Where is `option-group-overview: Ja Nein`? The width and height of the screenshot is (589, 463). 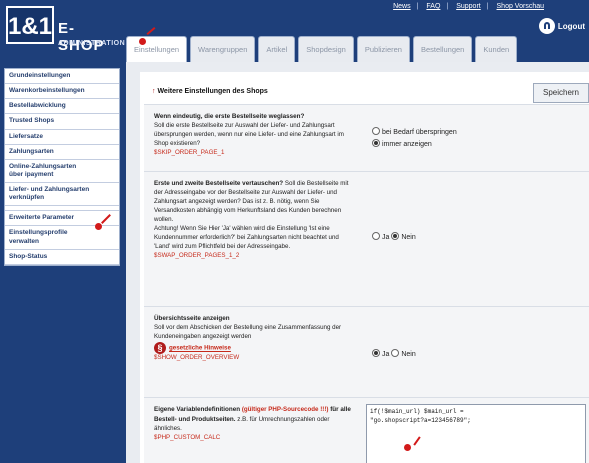
option-group-overview: Ja Nein is located at coordinates (394, 353).